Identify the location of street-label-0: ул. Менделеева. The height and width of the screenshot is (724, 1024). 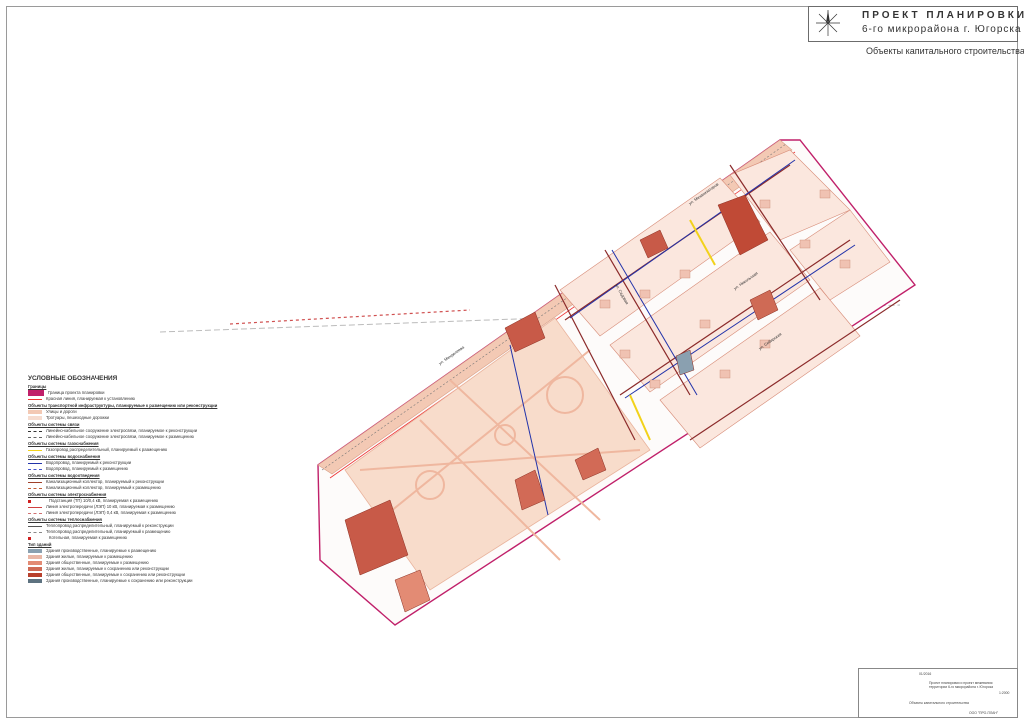
(452, 355).